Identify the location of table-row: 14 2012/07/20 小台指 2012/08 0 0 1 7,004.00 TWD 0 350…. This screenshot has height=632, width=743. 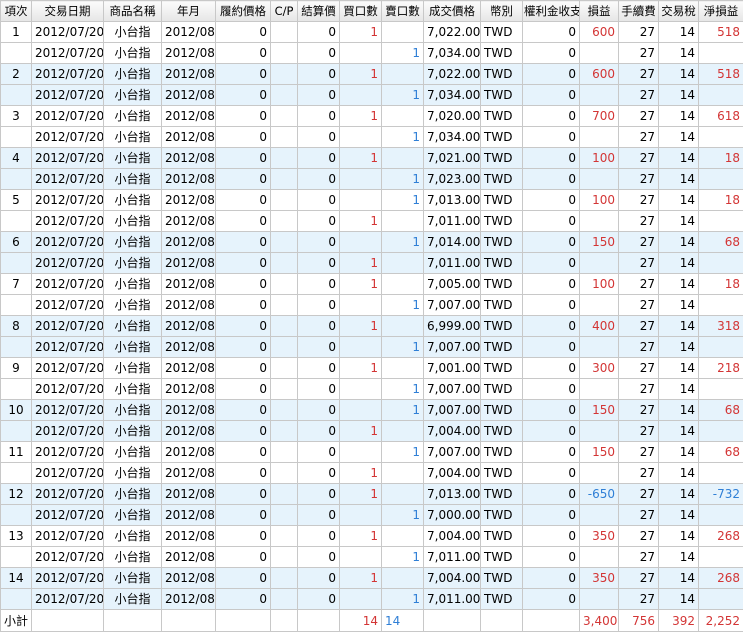
(371, 578).